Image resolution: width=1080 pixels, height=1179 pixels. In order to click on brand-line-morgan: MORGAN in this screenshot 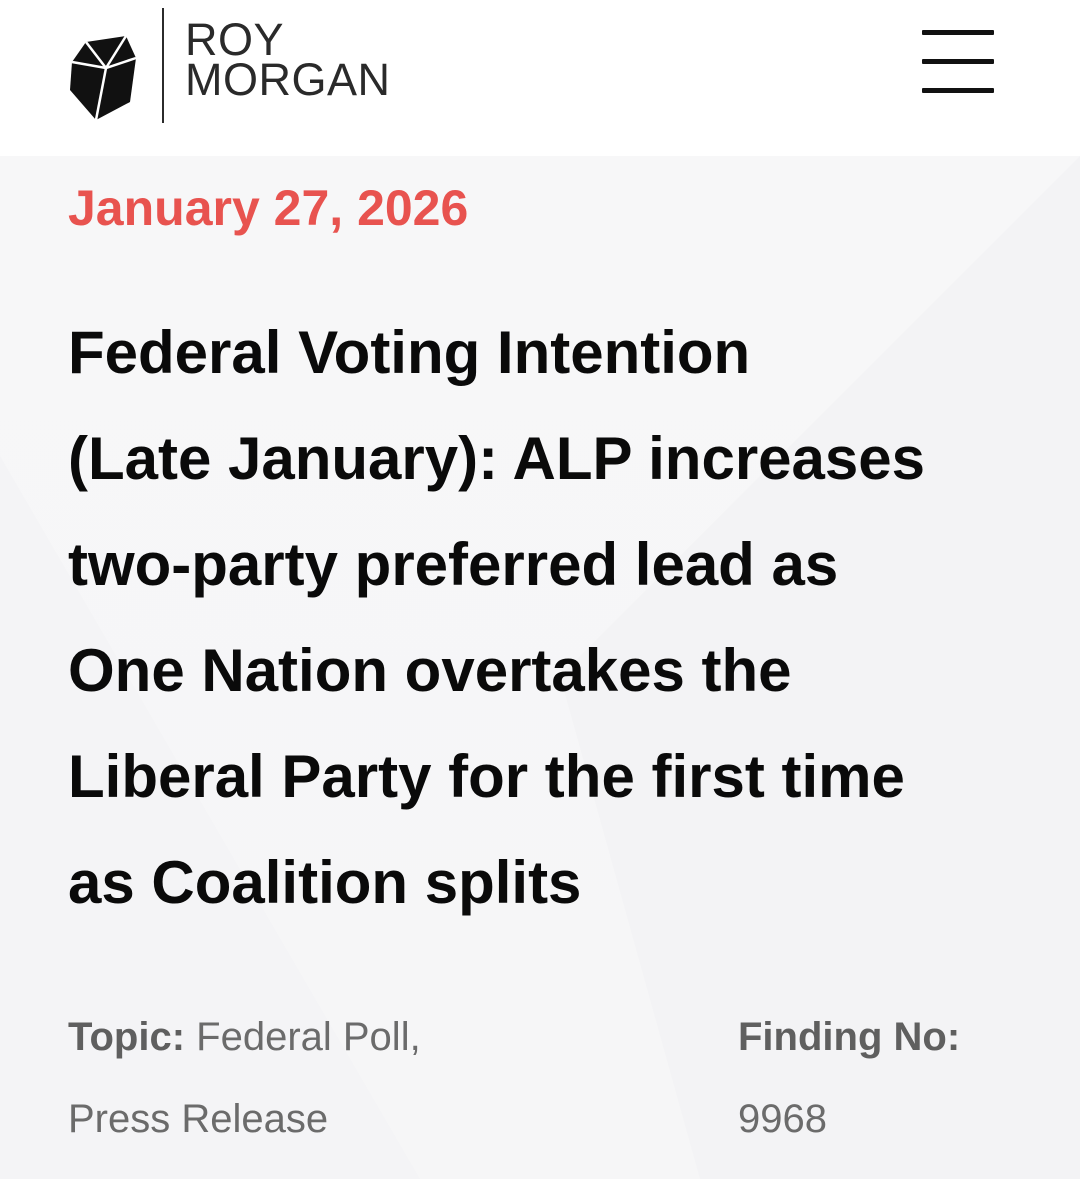, I will do `click(288, 79)`.